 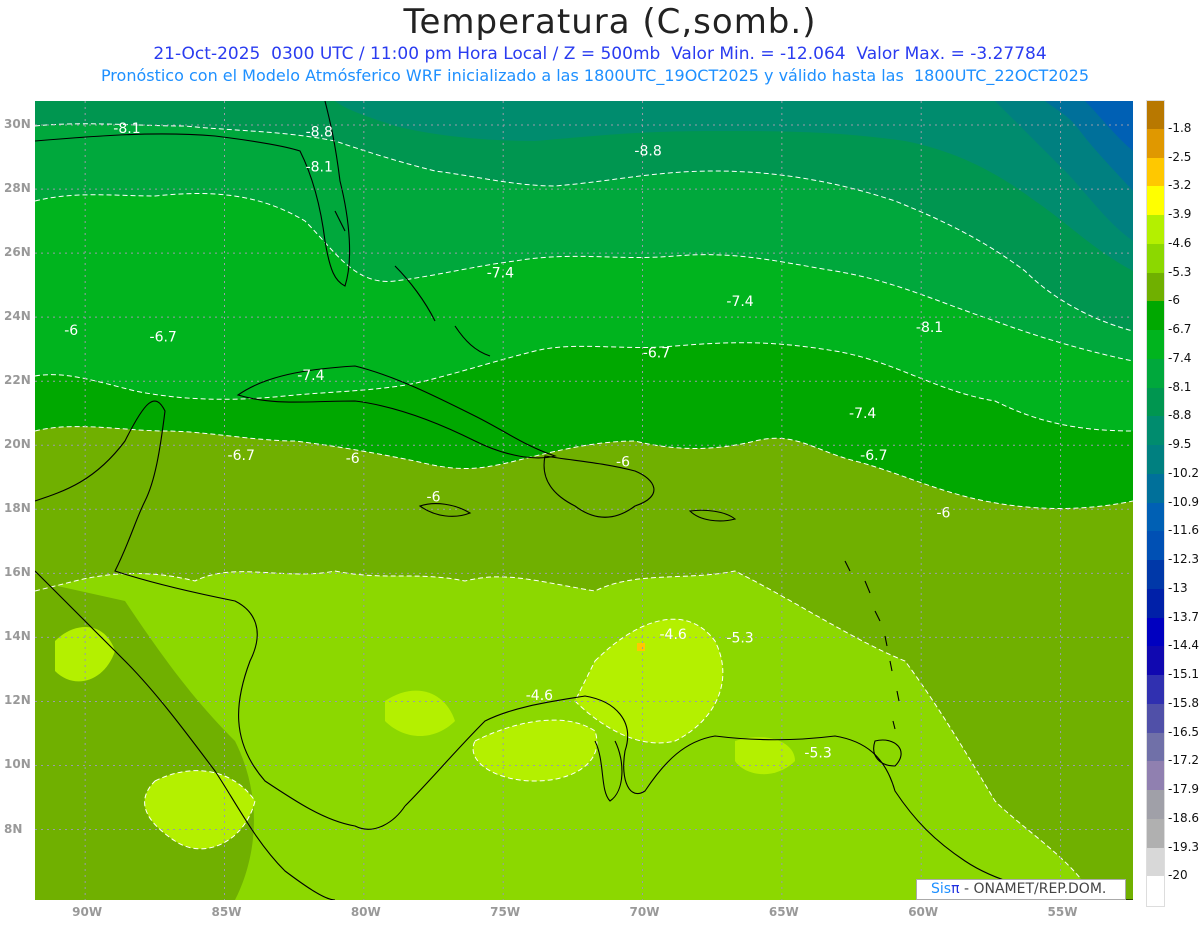 What do you see at coordinates (505, 912) in the screenshot?
I see `lon-tick-label: 75W` at bounding box center [505, 912].